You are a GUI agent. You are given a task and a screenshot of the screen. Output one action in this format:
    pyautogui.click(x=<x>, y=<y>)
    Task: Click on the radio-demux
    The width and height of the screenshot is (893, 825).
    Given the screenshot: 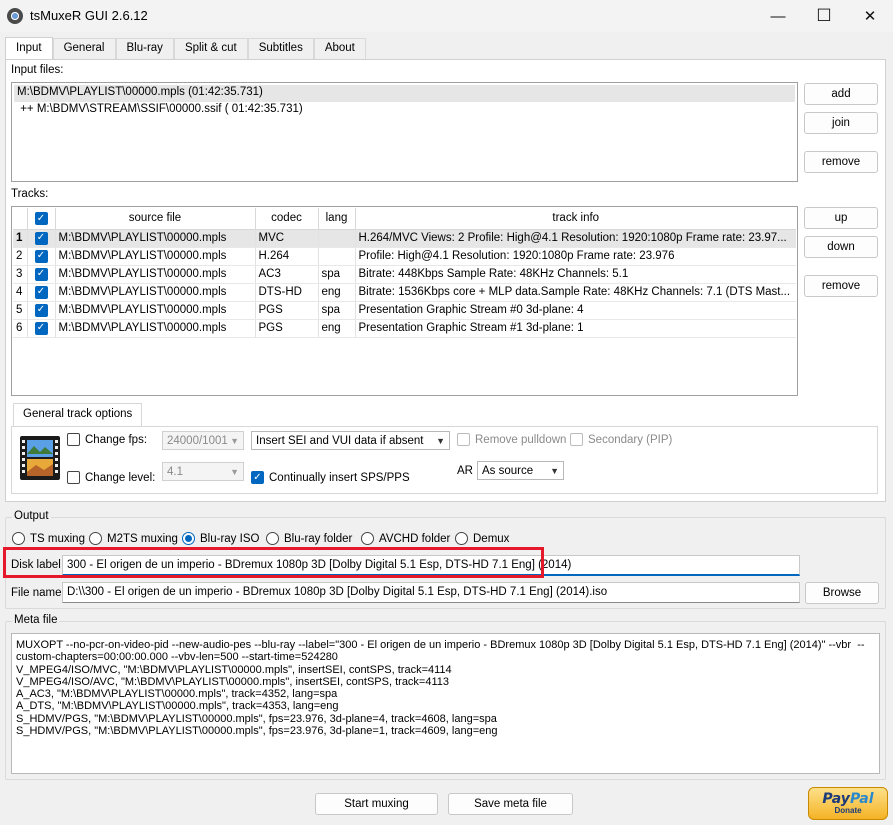 What is the action you would take?
    pyautogui.click(x=461, y=538)
    